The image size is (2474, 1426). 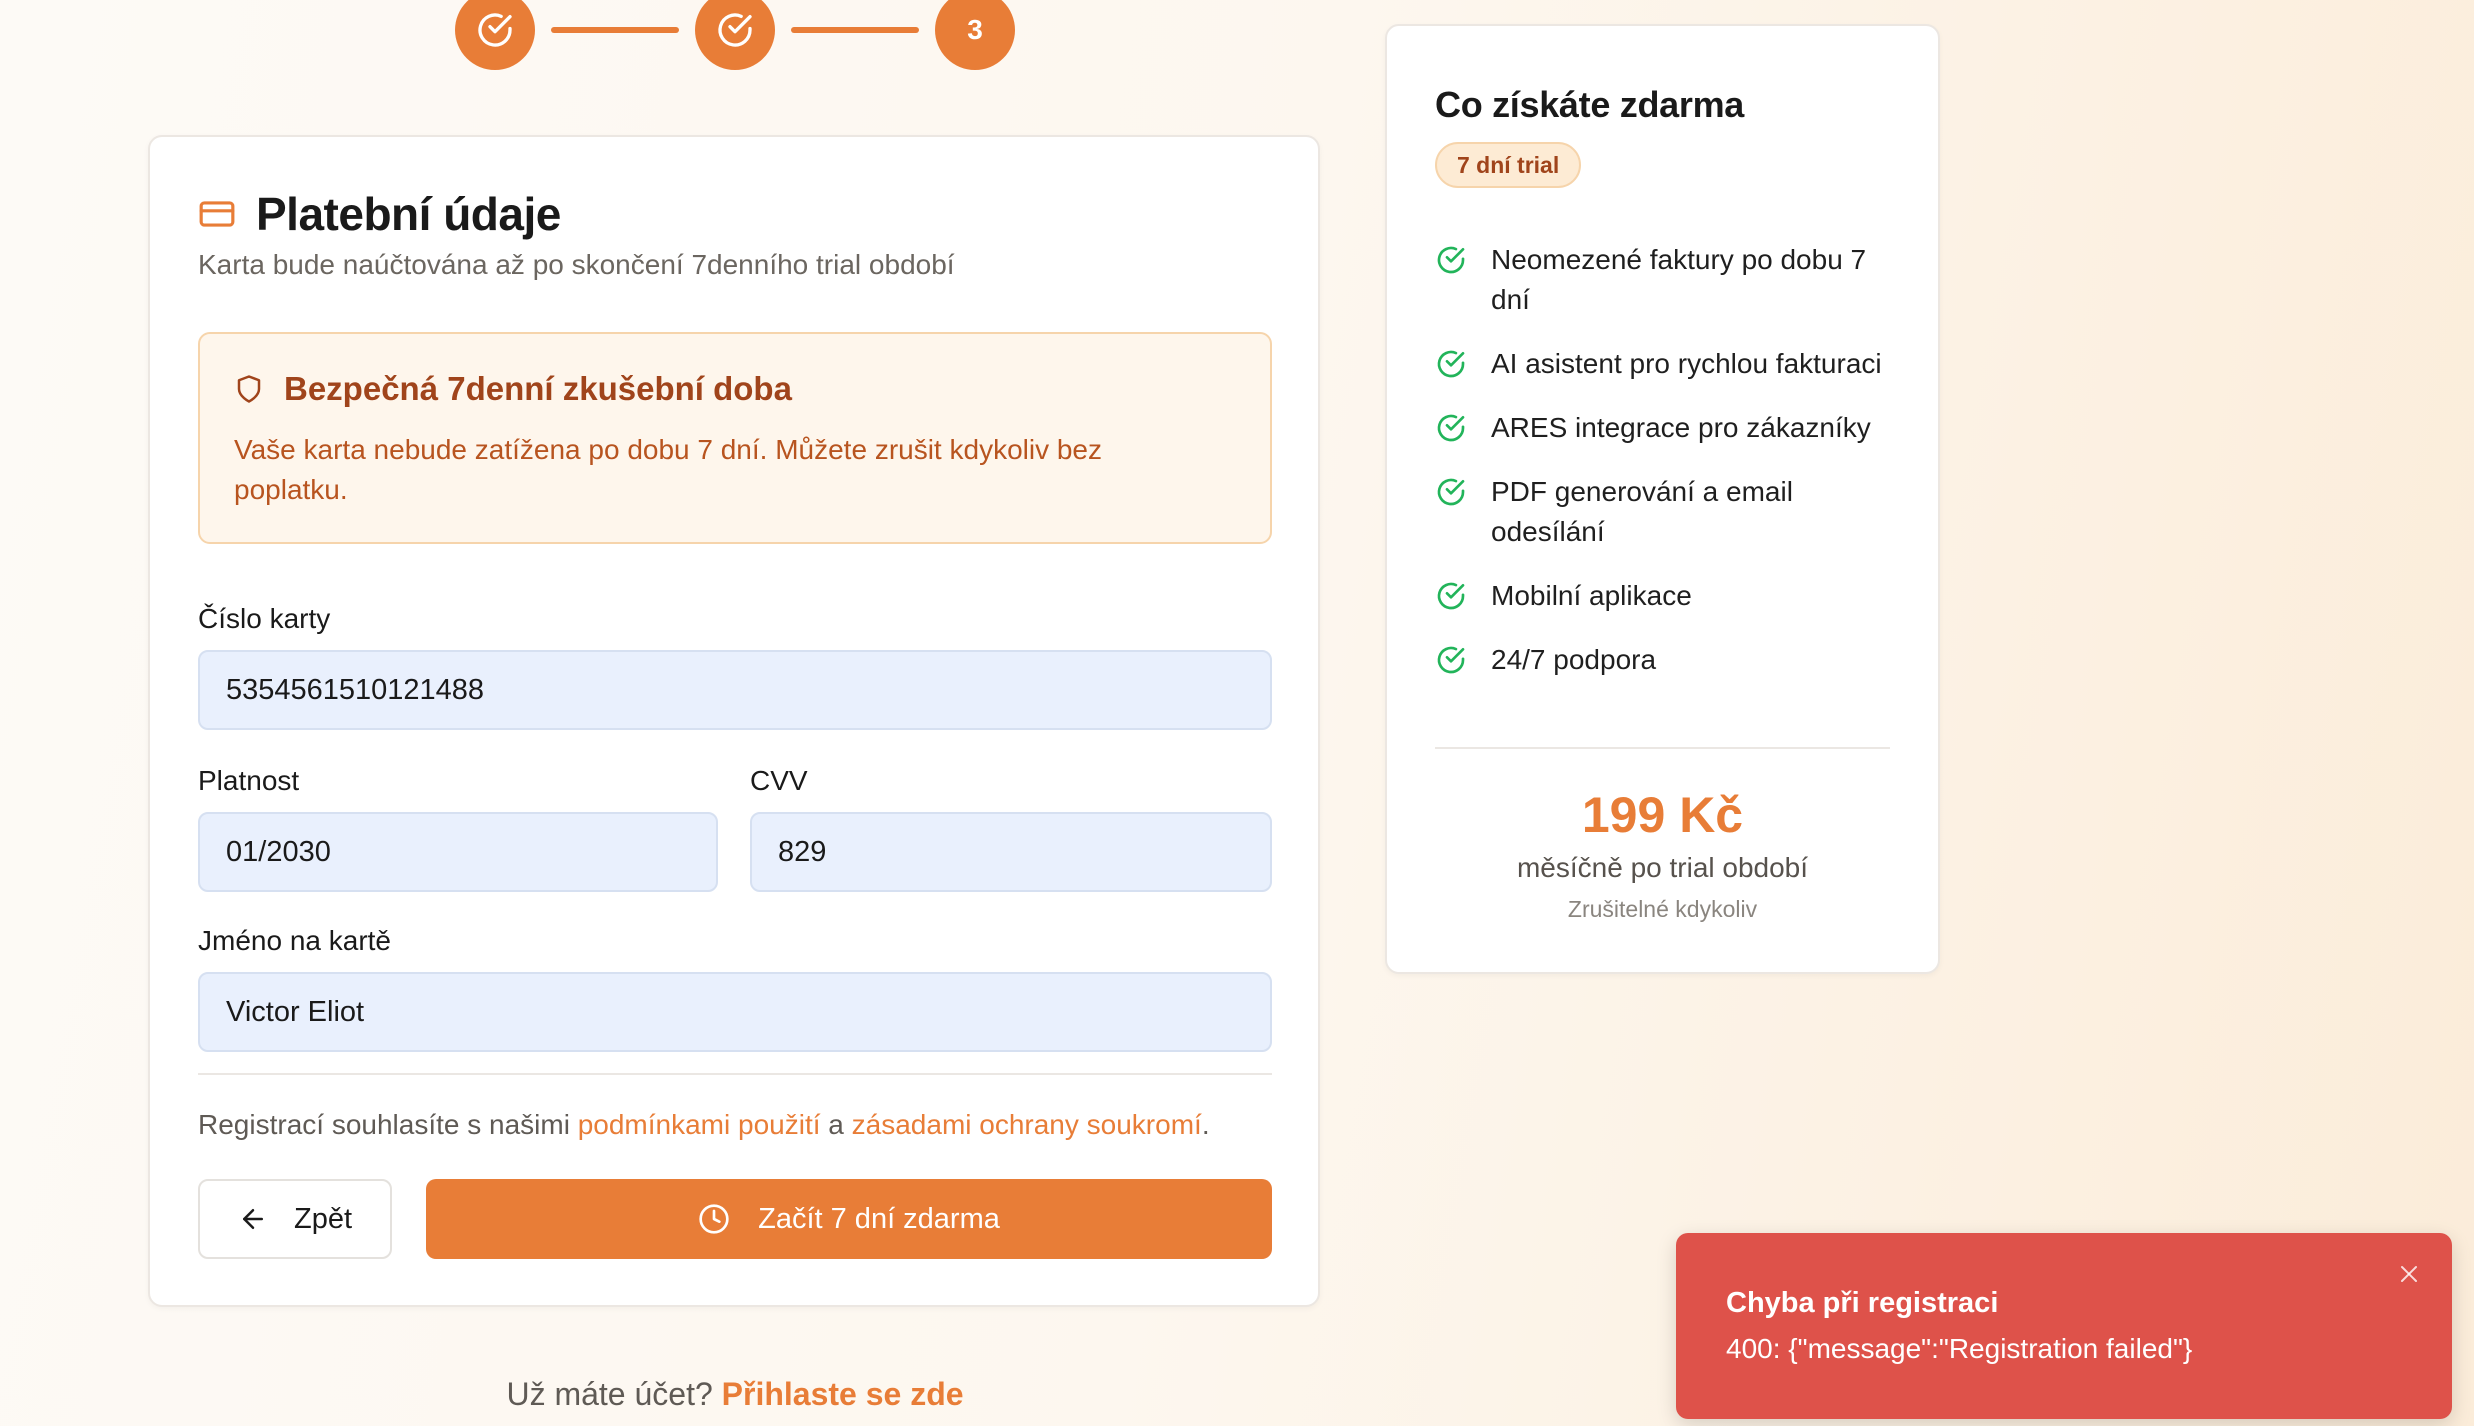 I want to click on step-number: 3, so click(x=975, y=29).